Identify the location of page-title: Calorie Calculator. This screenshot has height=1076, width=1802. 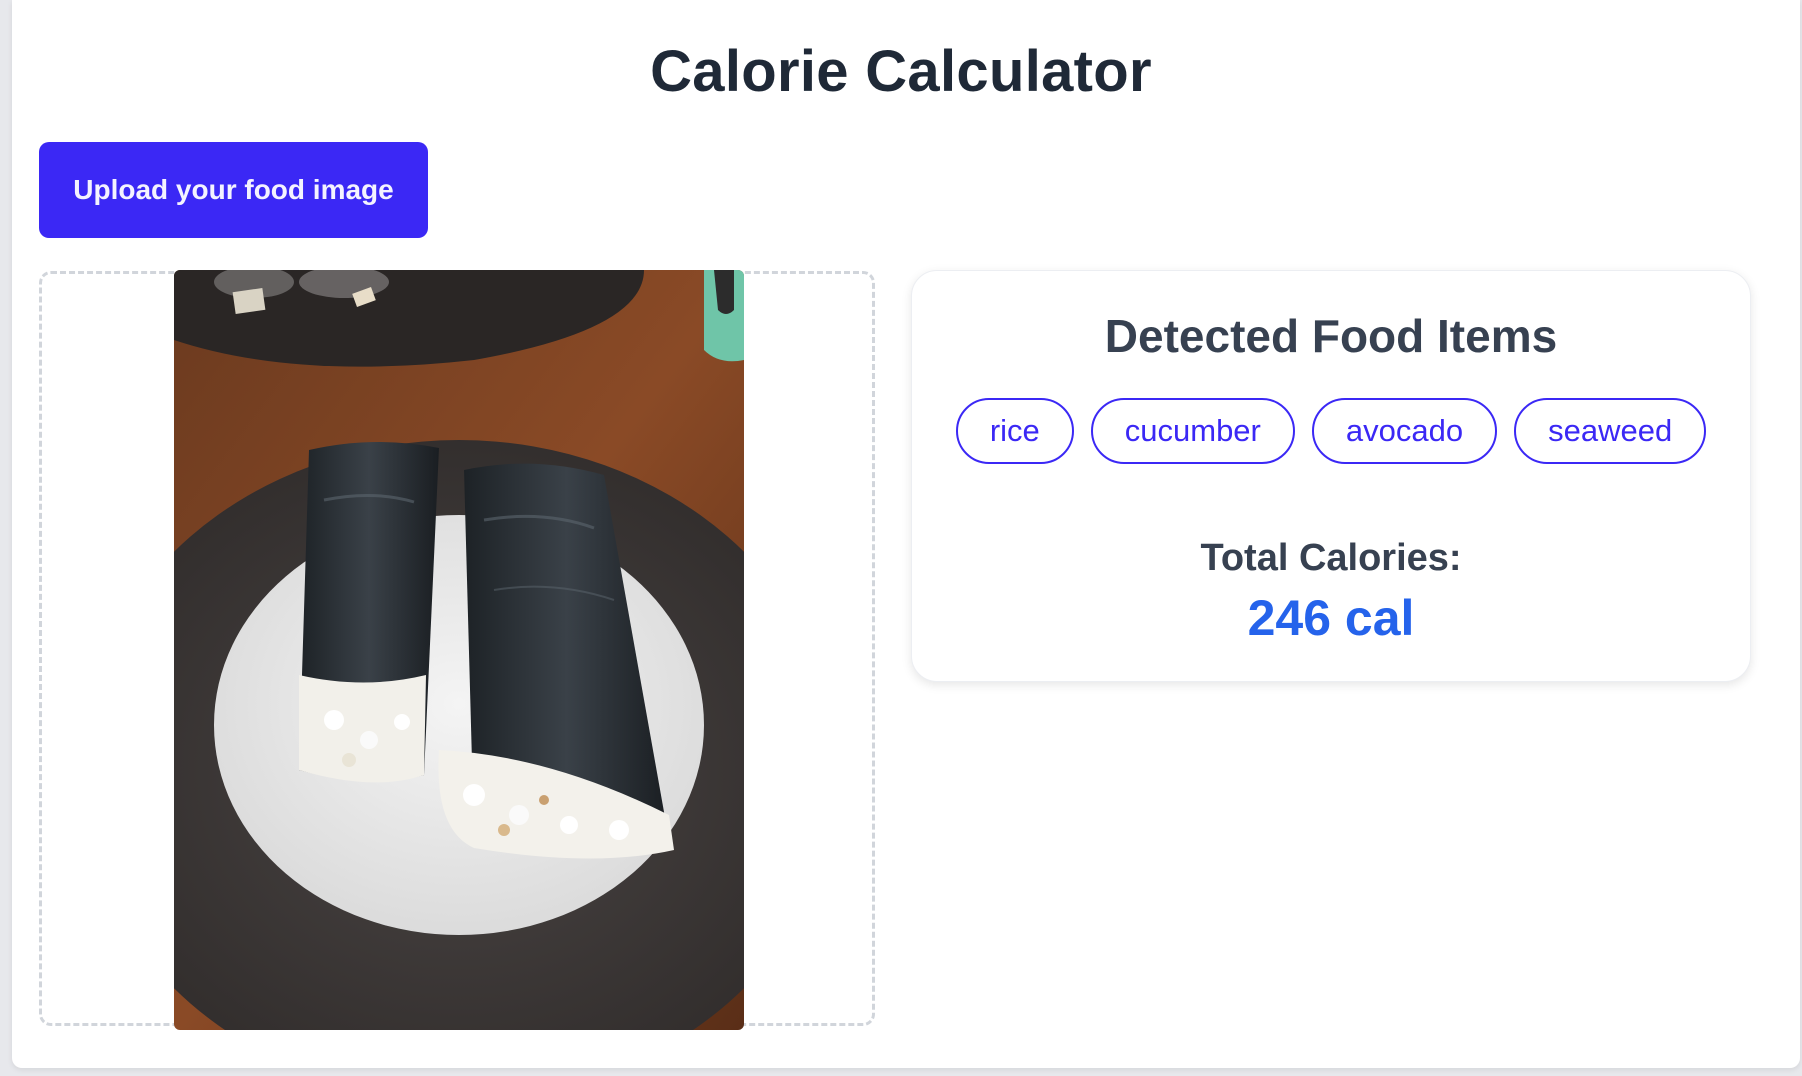
(901, 71).